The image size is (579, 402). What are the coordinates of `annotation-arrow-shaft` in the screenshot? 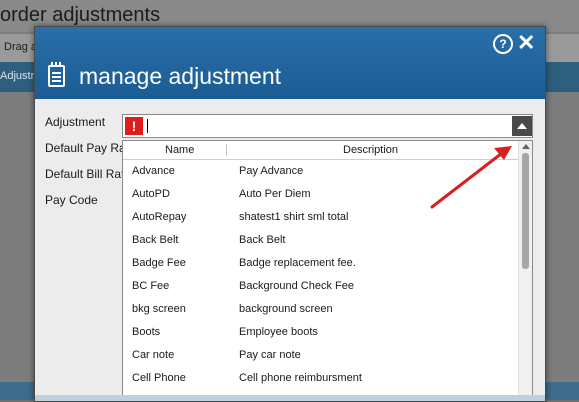 It's located at (469, 178).